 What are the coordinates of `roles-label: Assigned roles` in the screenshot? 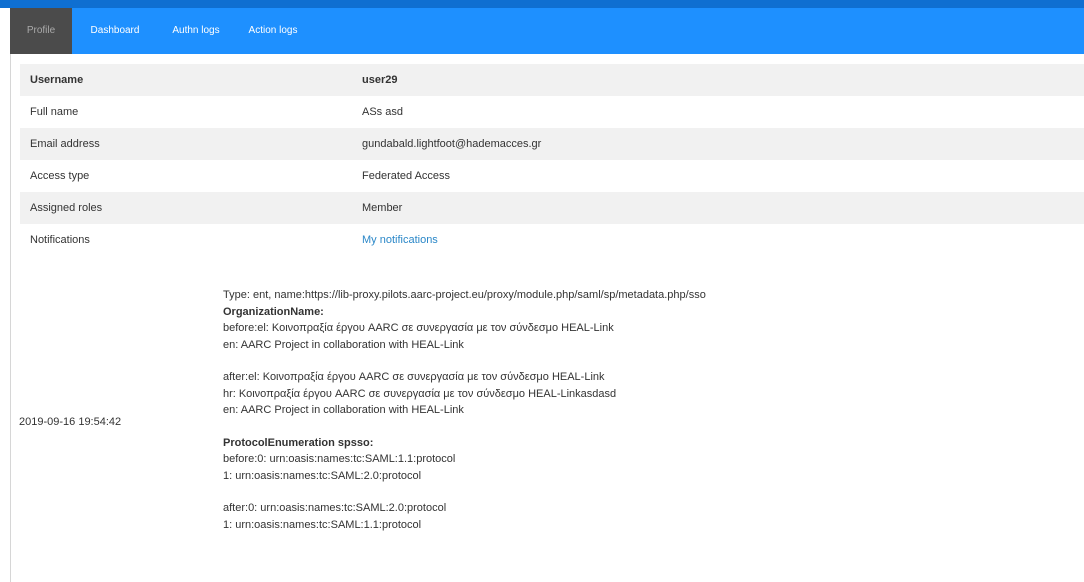 It's located at (66, 208).